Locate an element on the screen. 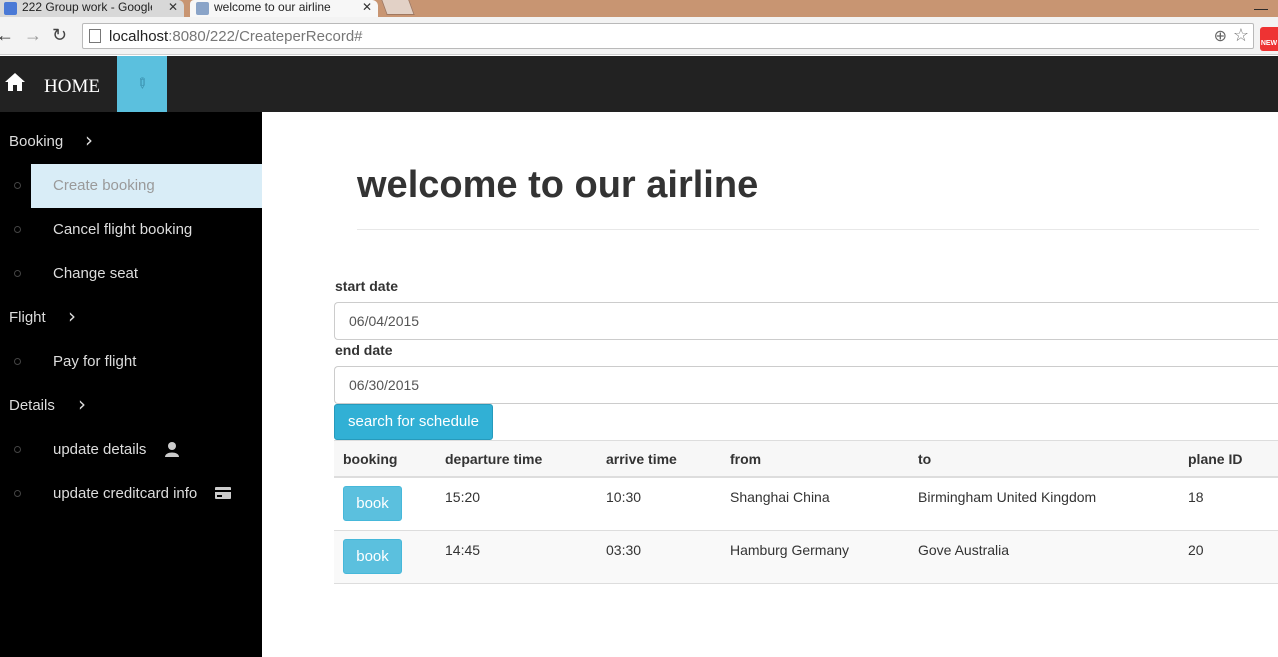 The height and width of the screenshot is (657, 1278). sidebar-item-label: Cancel flight booking is located at coordinates (123, 229).